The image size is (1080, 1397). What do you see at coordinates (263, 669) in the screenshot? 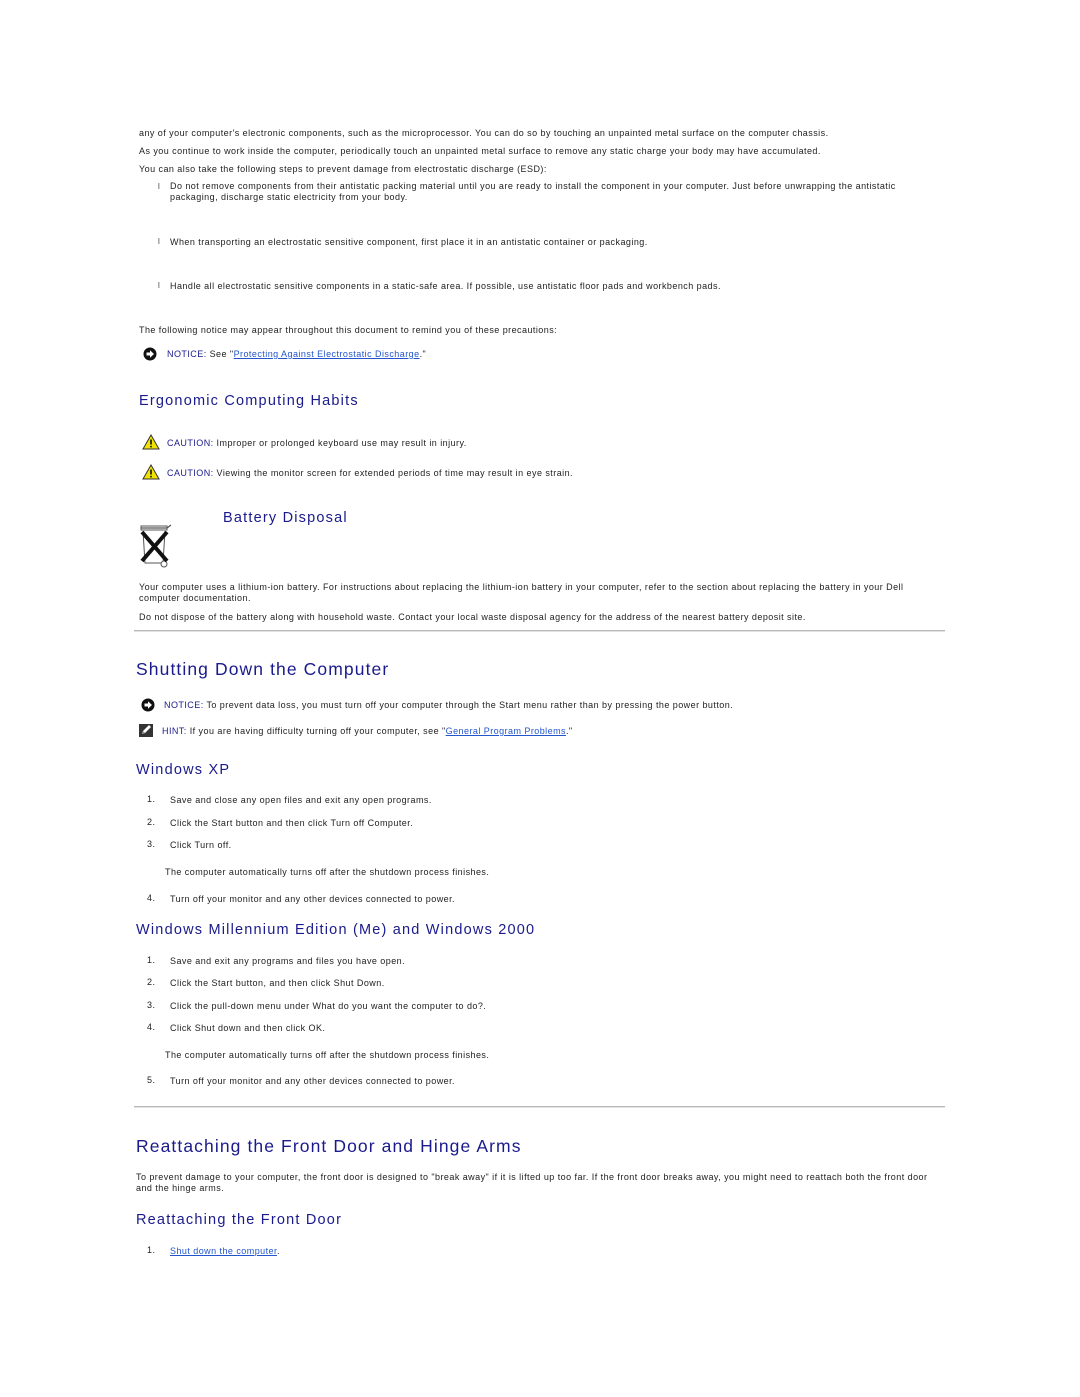
I see `shutdown-heading: Shutting Down the Computer` at bounding box center [263, 669].